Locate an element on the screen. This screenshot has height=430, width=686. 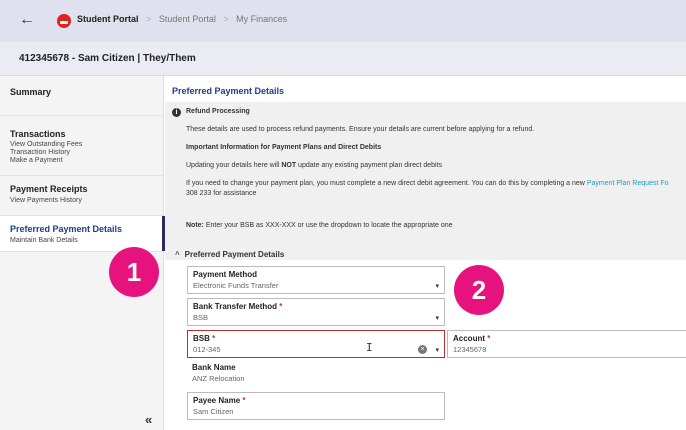
breadcrumb-brand: Student Portal is located at coordinates (108, 19).